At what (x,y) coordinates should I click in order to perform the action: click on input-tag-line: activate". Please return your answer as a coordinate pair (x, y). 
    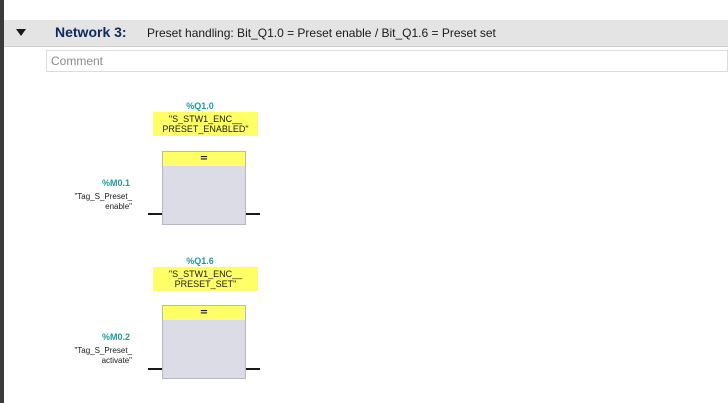
    Looking at the image, I should click on (116, 360).